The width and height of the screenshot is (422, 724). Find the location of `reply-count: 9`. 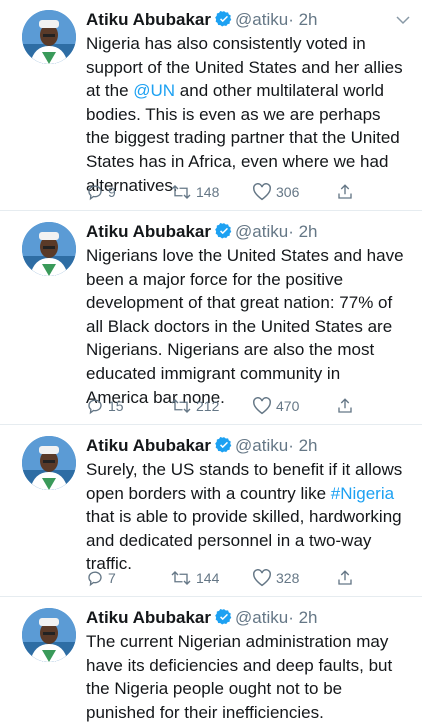

reply-count: 9 is located at coordinates (112, 192).